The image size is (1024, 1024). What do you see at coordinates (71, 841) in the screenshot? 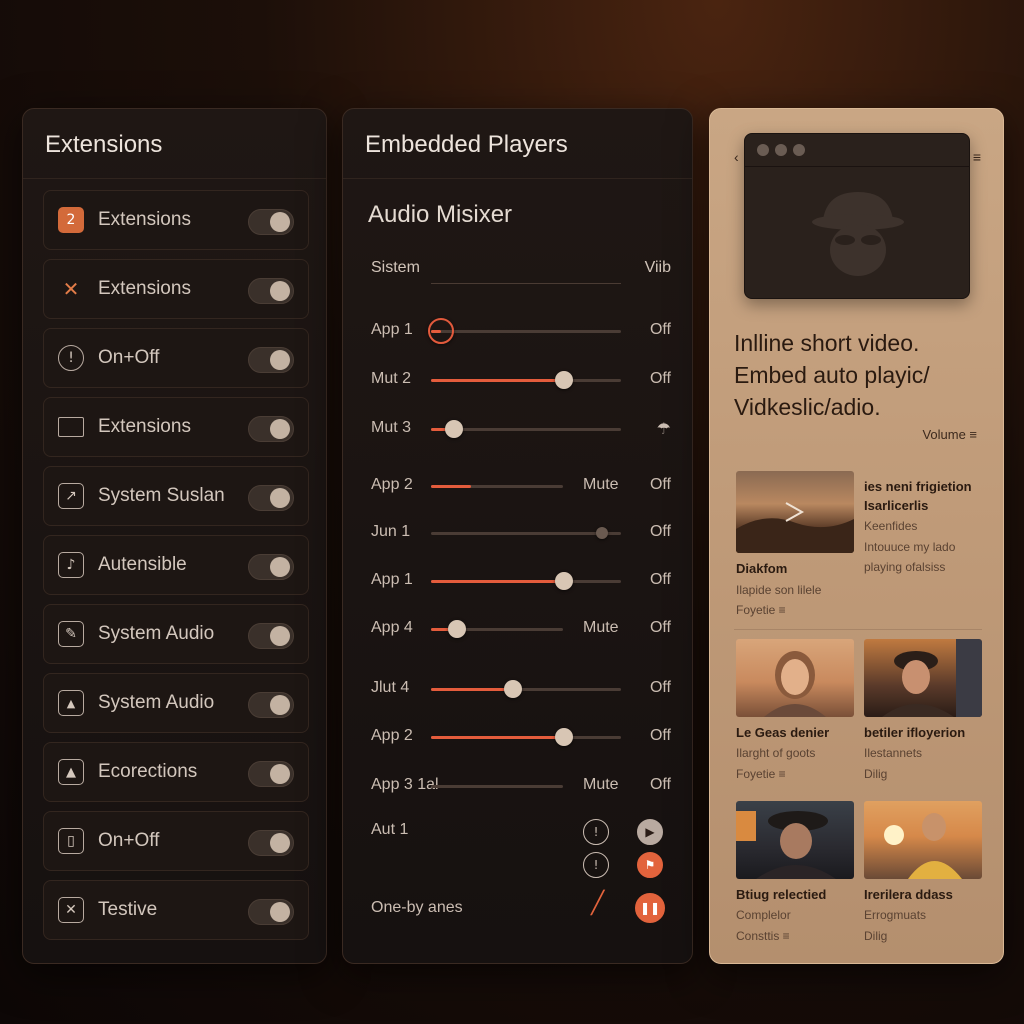
I see `battery-icon: ▯` at bounding box center [71, 841].